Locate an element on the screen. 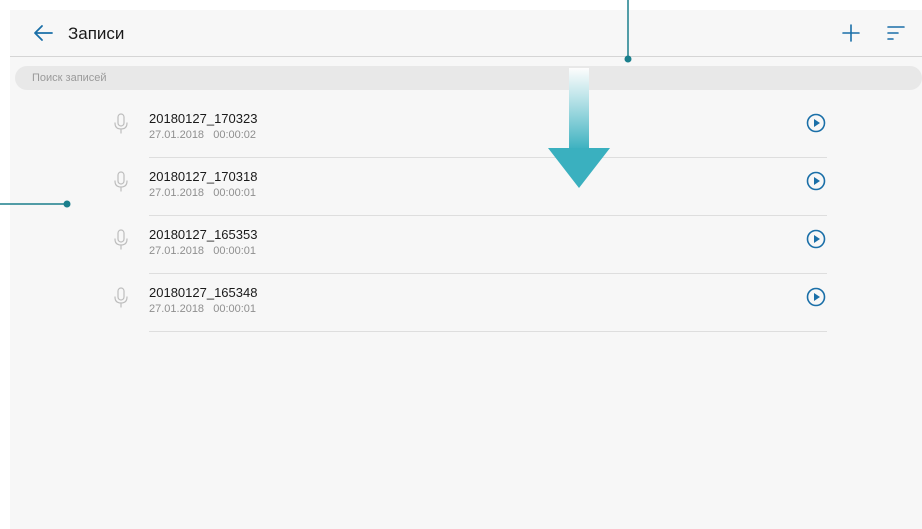  divider is located at coordinates (488, 331).